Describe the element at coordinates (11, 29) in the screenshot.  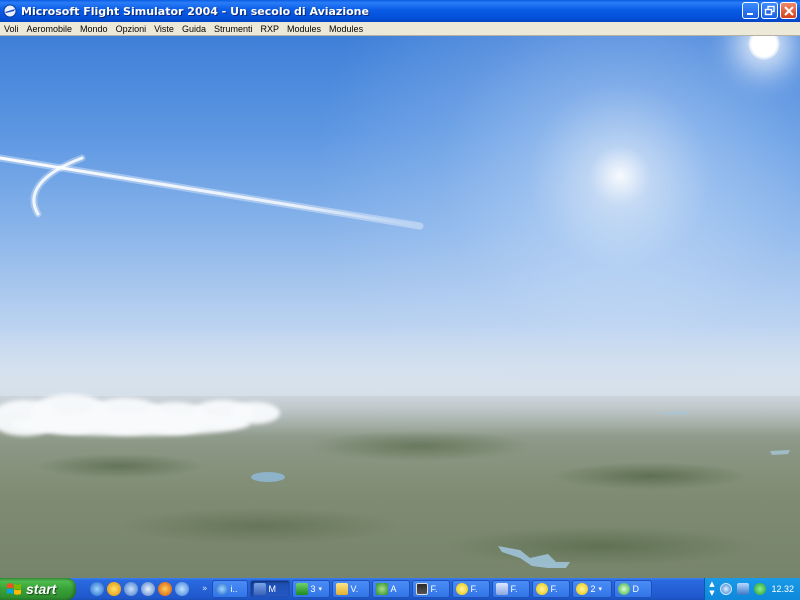
I see `menu-voli: Voli` at that location.